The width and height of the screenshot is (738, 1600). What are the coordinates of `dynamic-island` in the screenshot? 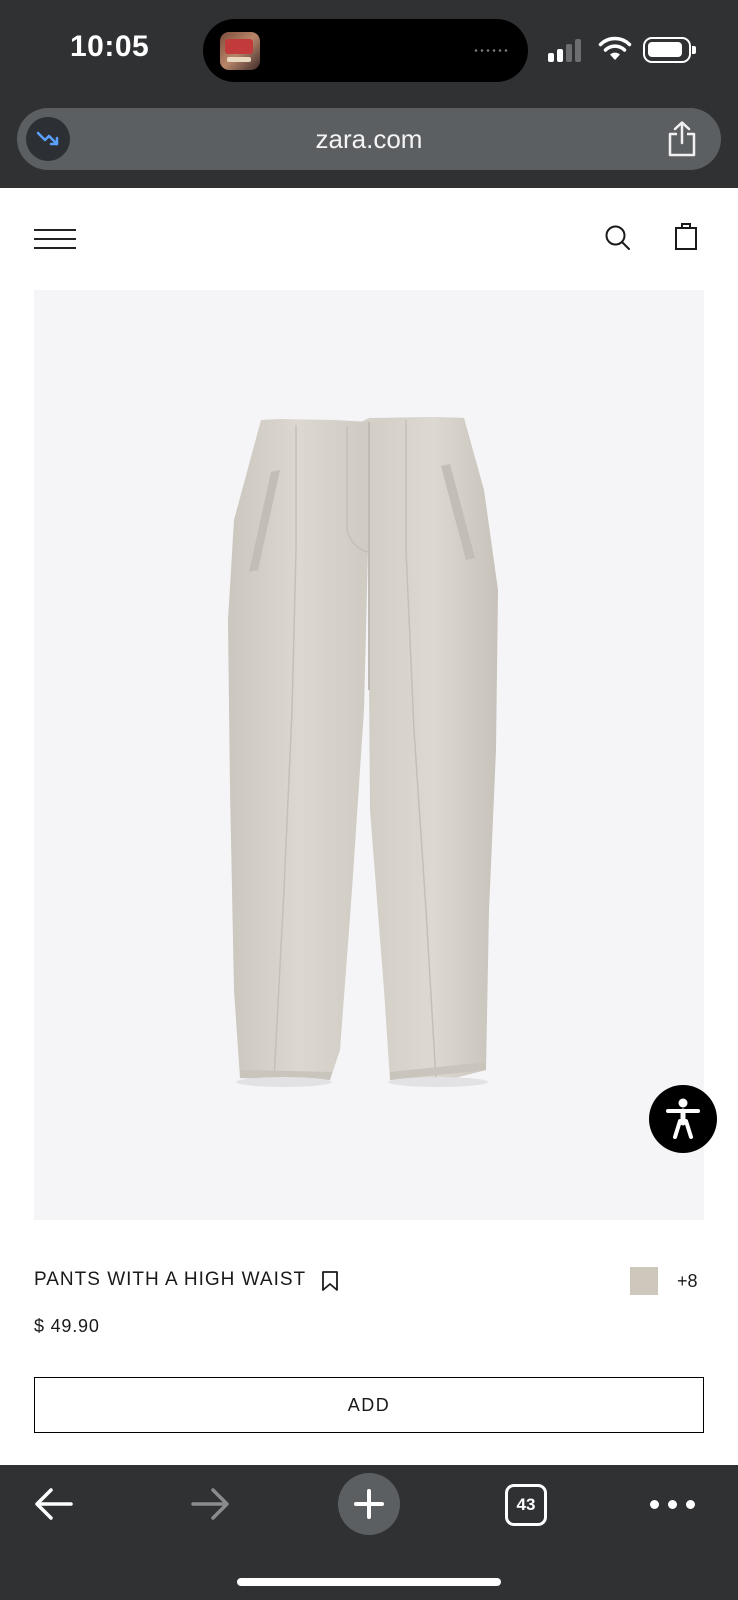 It's located at (365, 50).